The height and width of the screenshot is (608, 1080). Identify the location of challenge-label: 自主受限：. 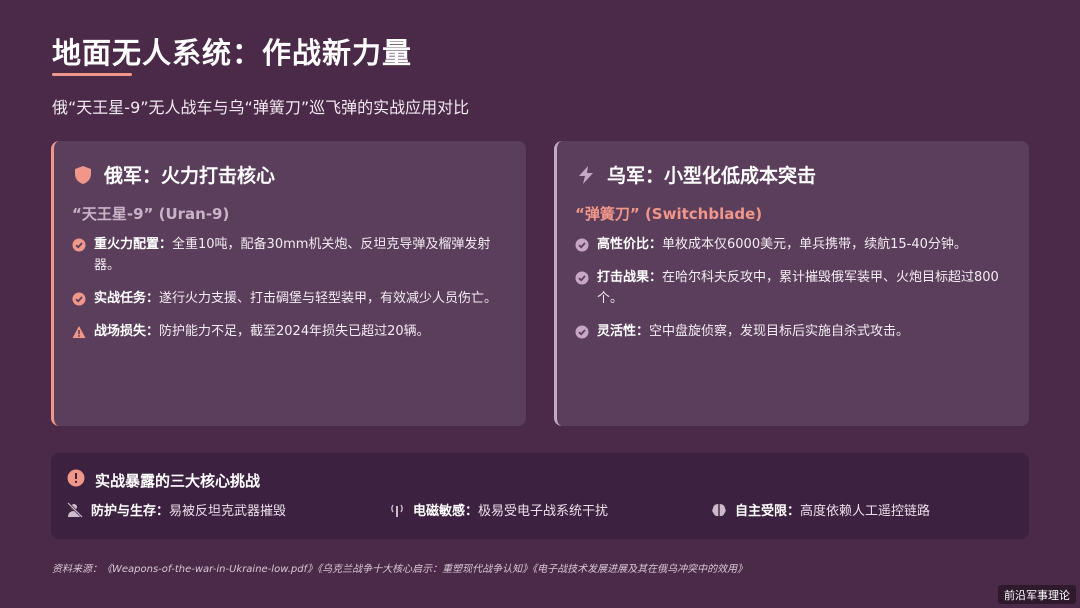
(768, 511).